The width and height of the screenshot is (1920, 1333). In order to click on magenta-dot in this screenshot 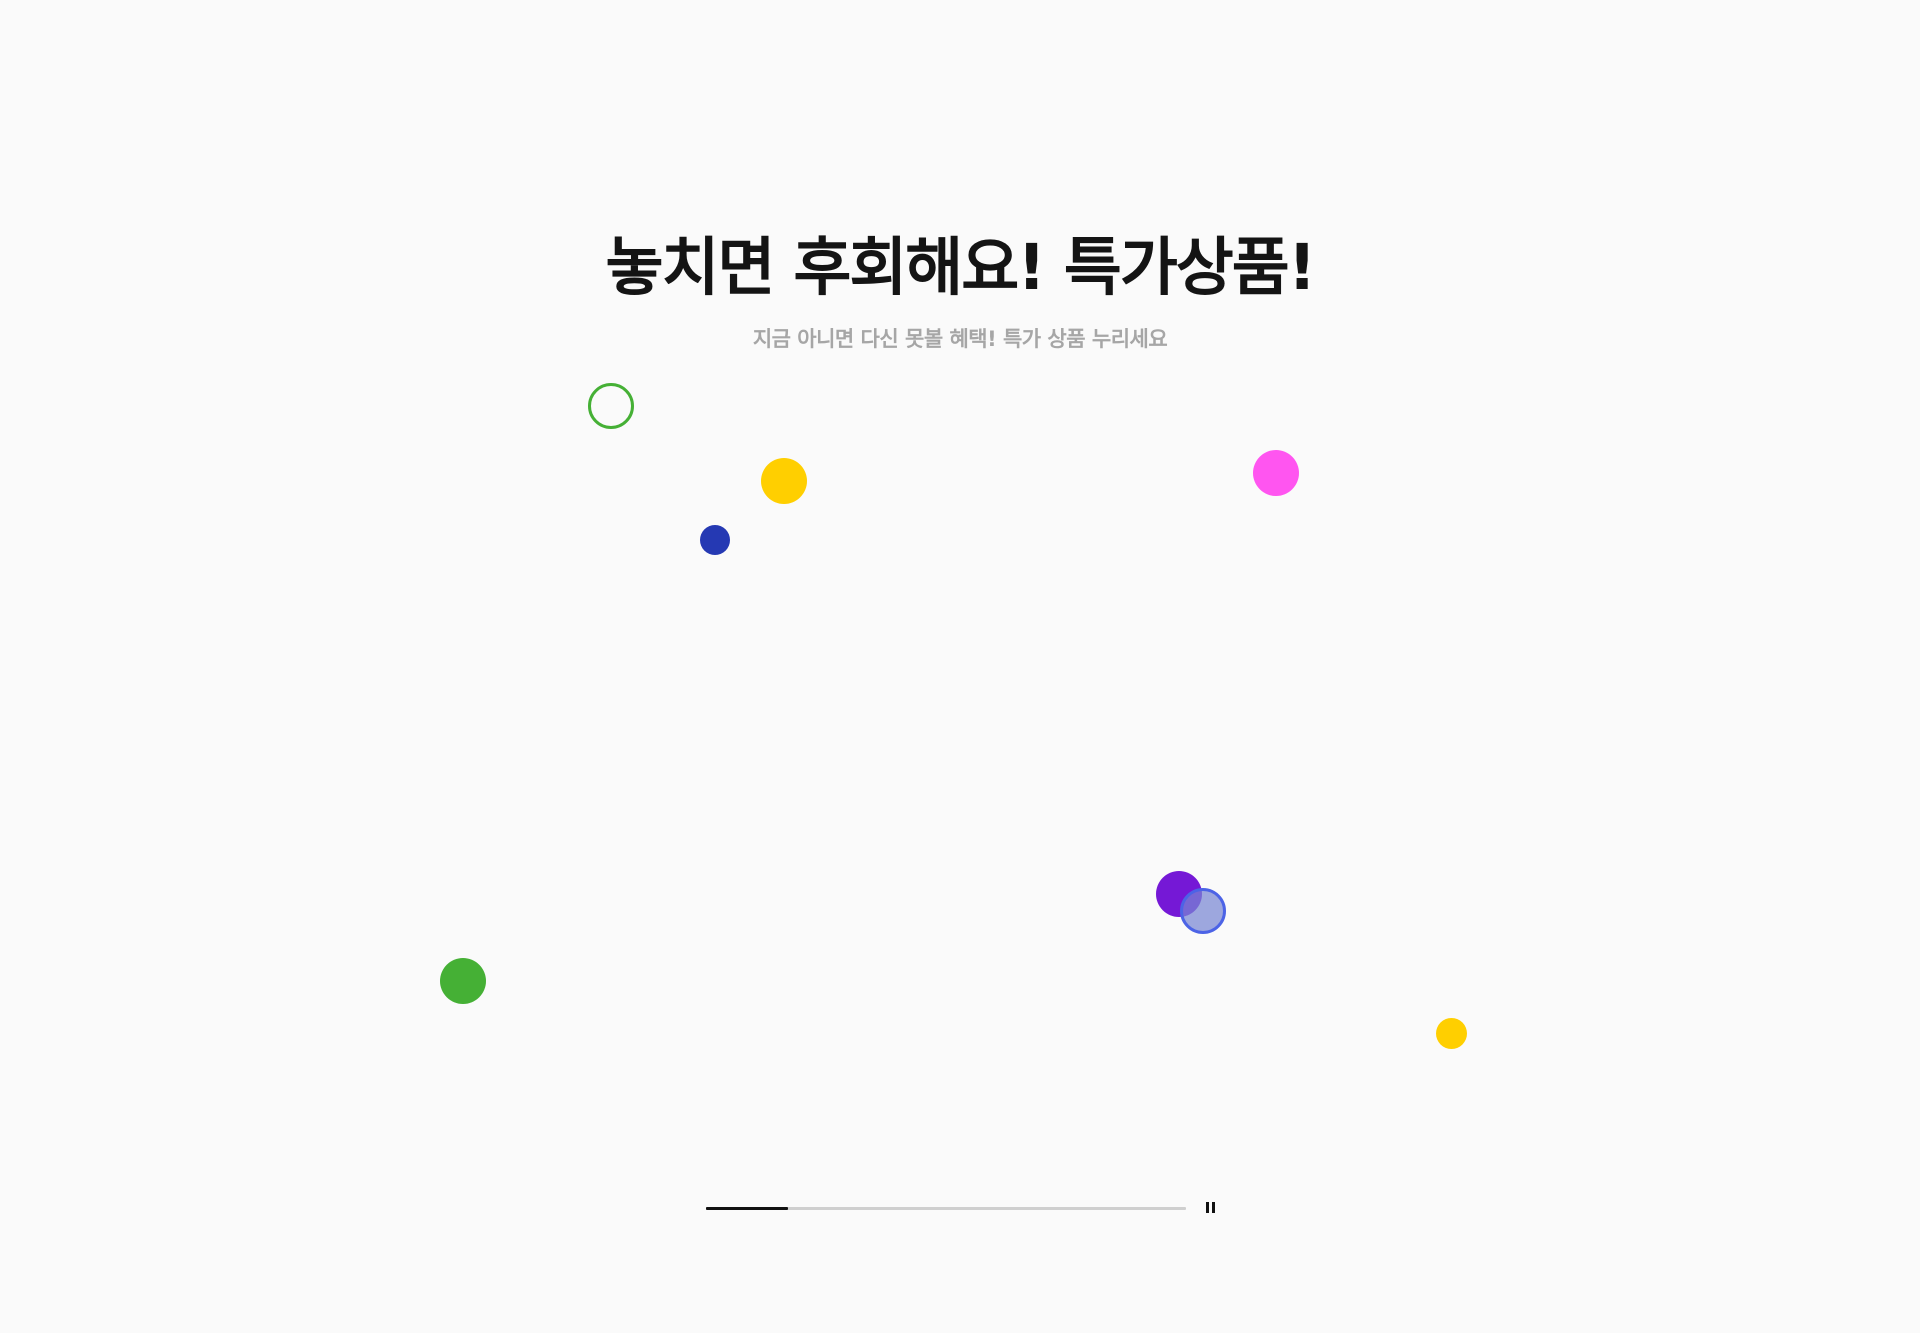, I will do `click(1276, 473)`.